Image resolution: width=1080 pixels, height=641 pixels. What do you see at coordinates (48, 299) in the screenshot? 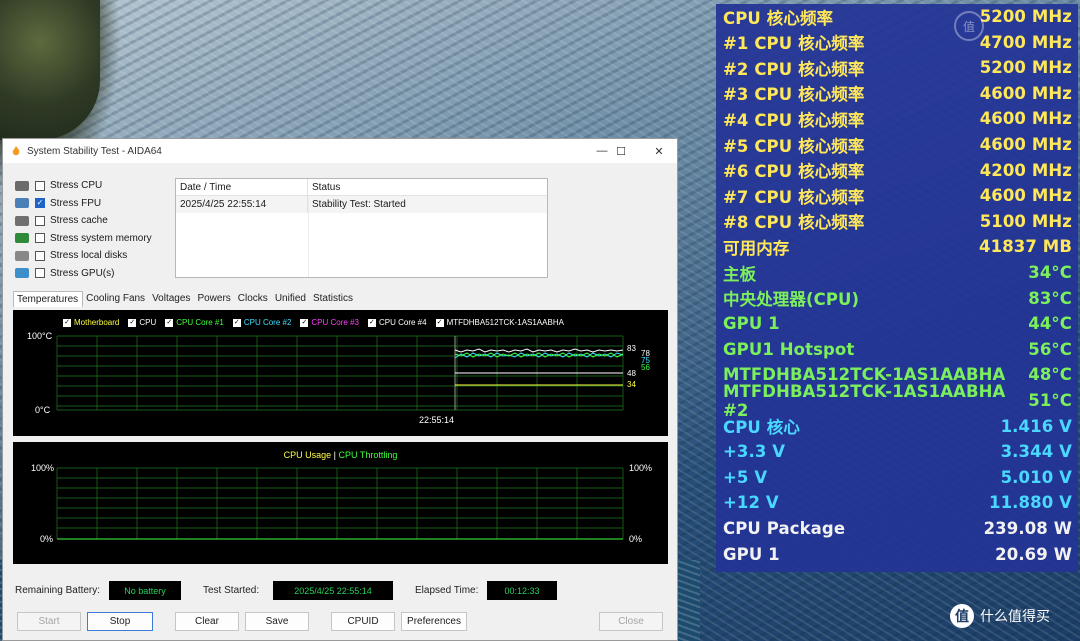
I see `tab-temperatures: Temperatures` at bounding box center [48, 299].